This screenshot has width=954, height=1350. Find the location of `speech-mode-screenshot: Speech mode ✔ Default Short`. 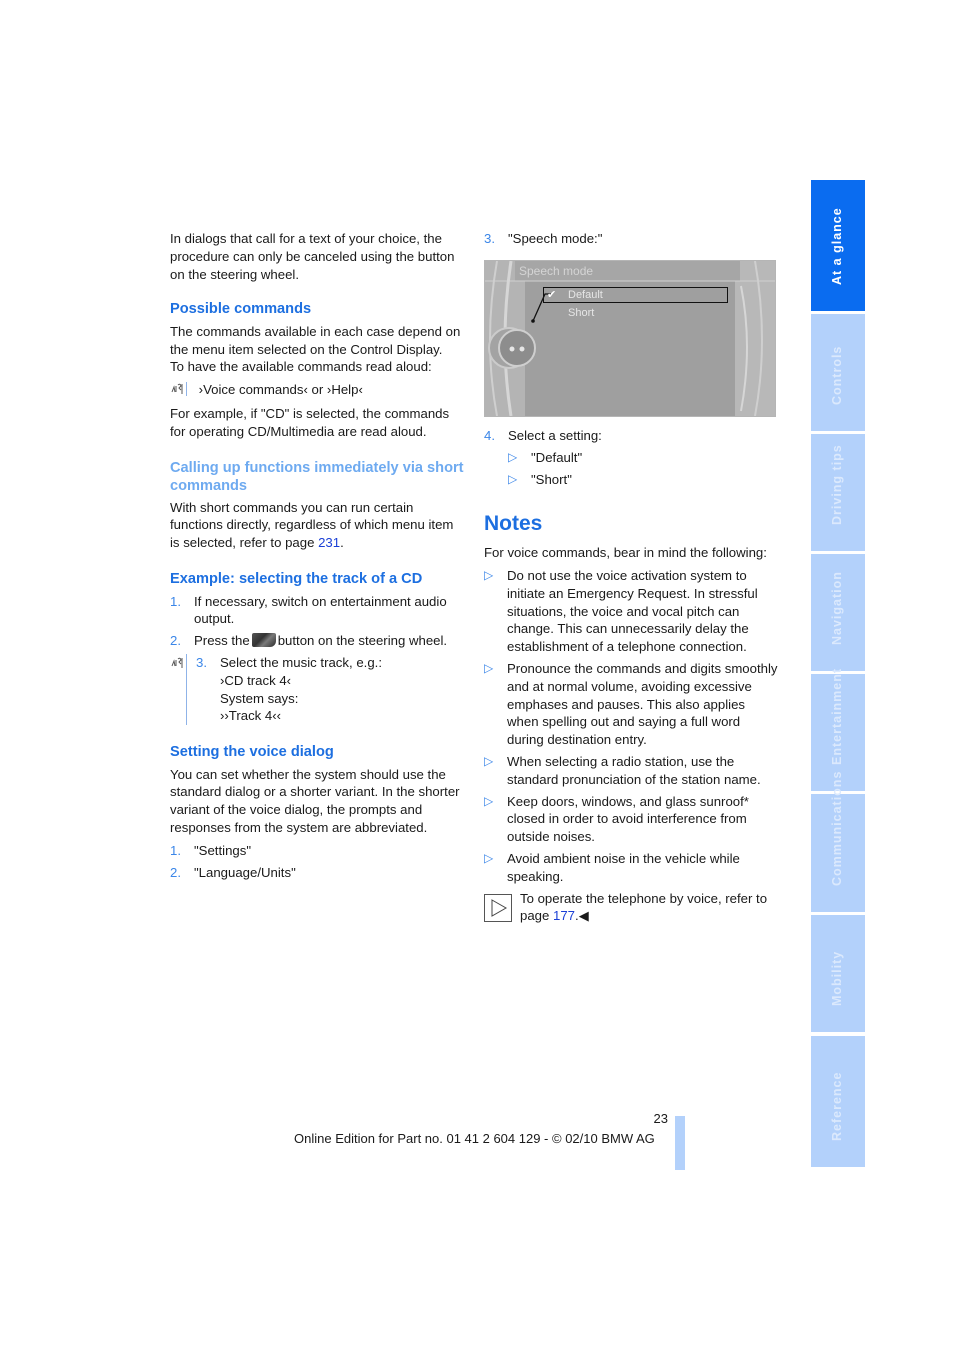

speech-mode-screenshot: Speech mode ✔ Default Short is located at coordinates (630, 338).